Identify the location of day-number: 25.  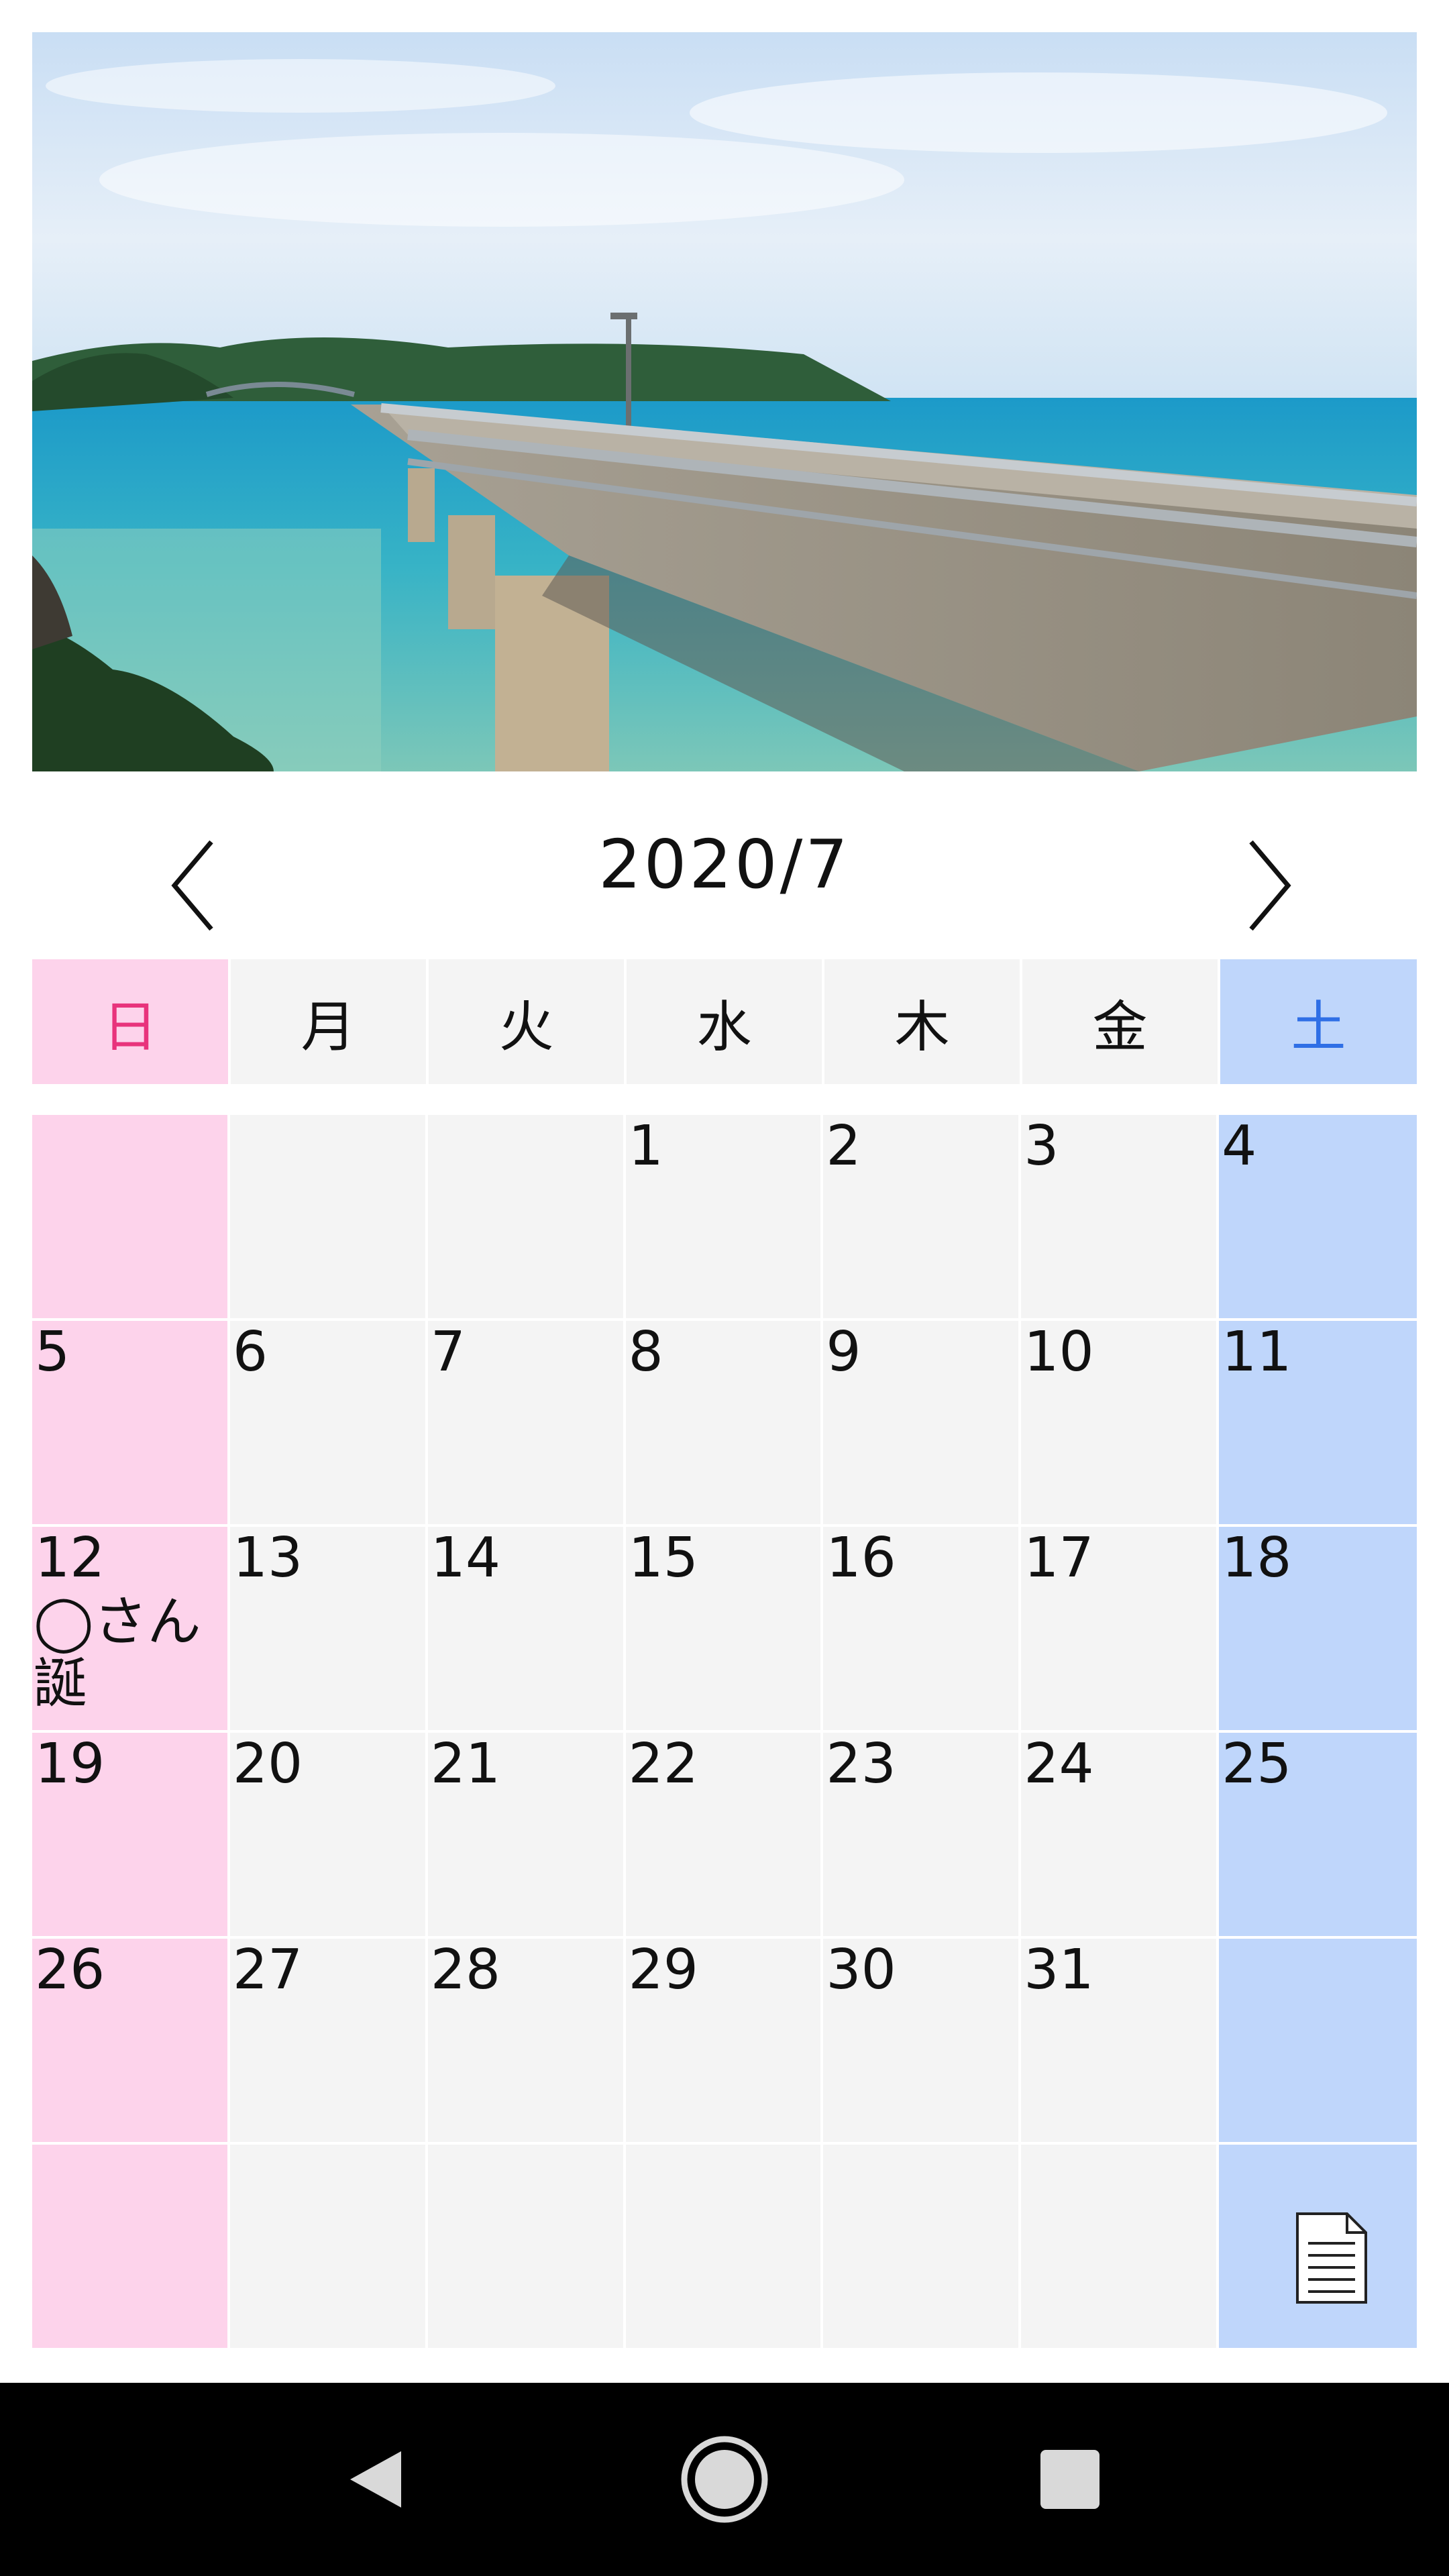
(1257, 1764).